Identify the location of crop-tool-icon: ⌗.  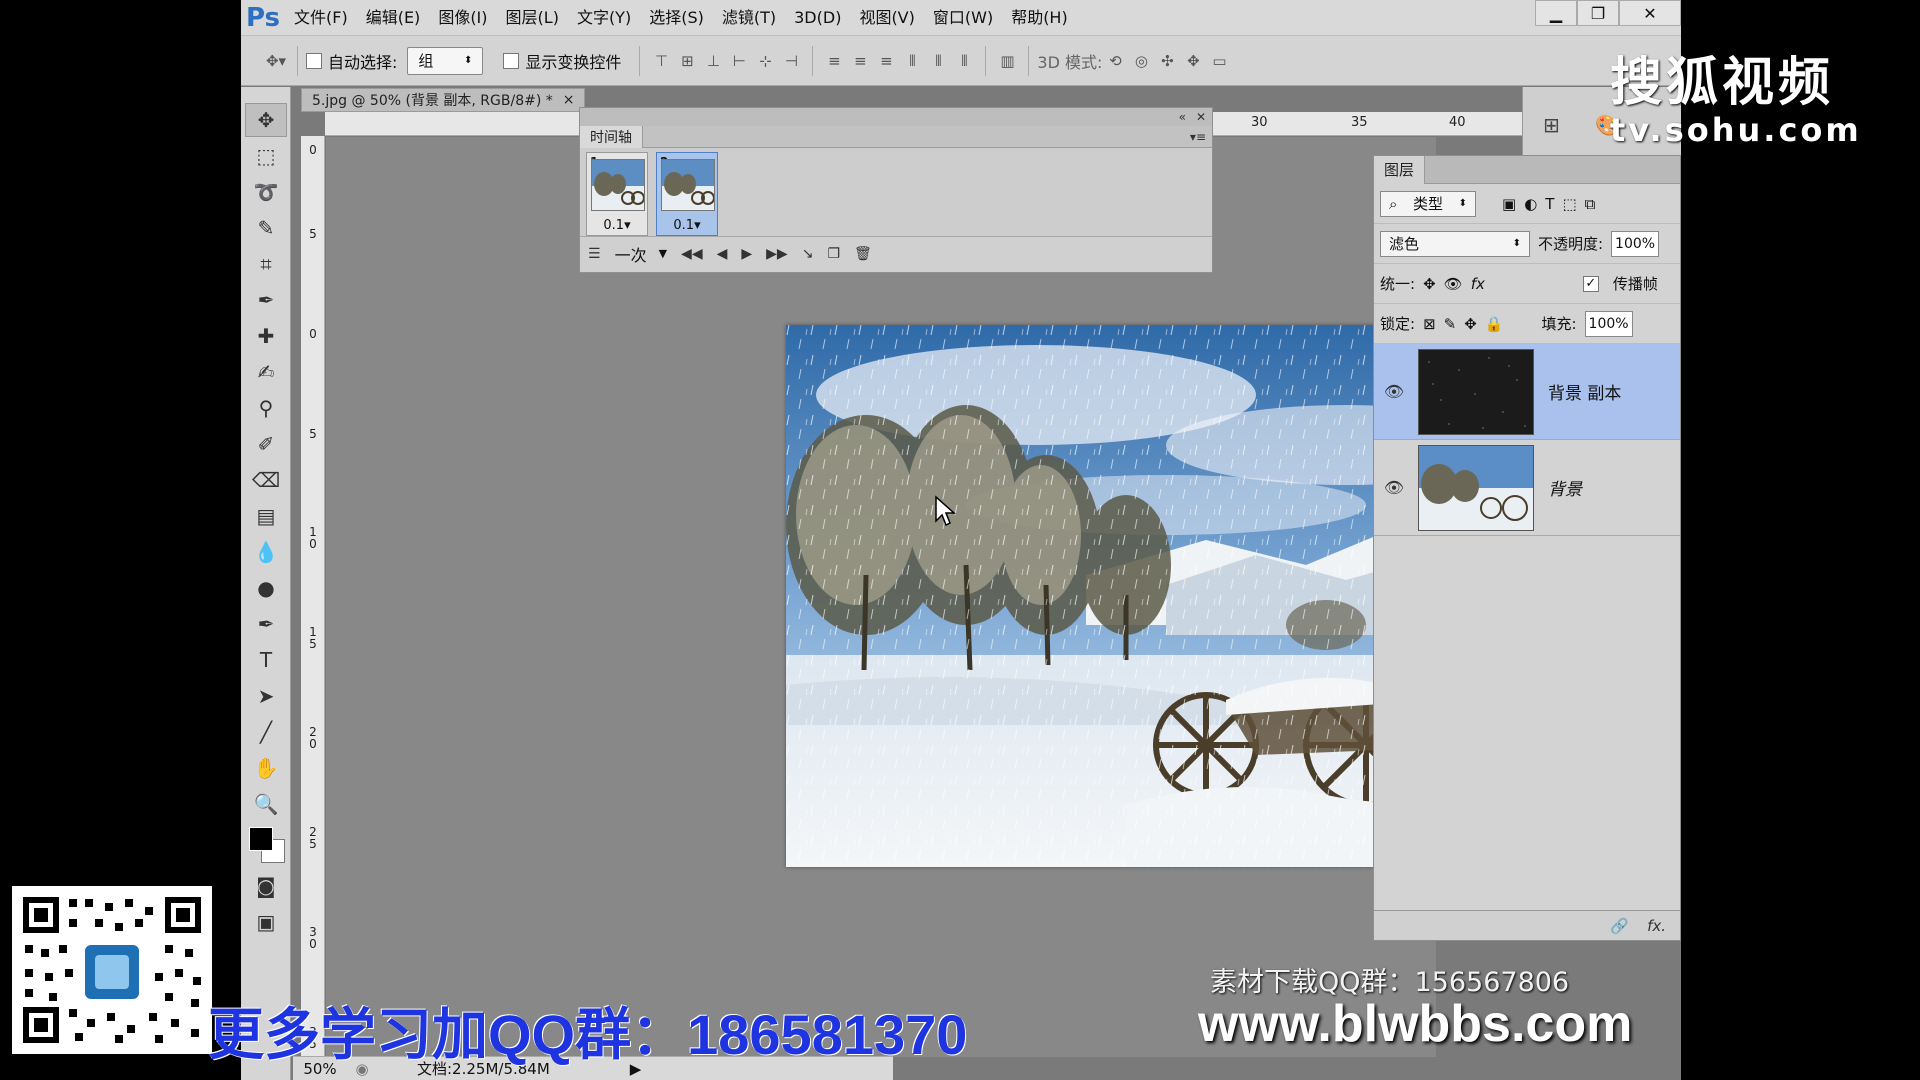
(266, 264).